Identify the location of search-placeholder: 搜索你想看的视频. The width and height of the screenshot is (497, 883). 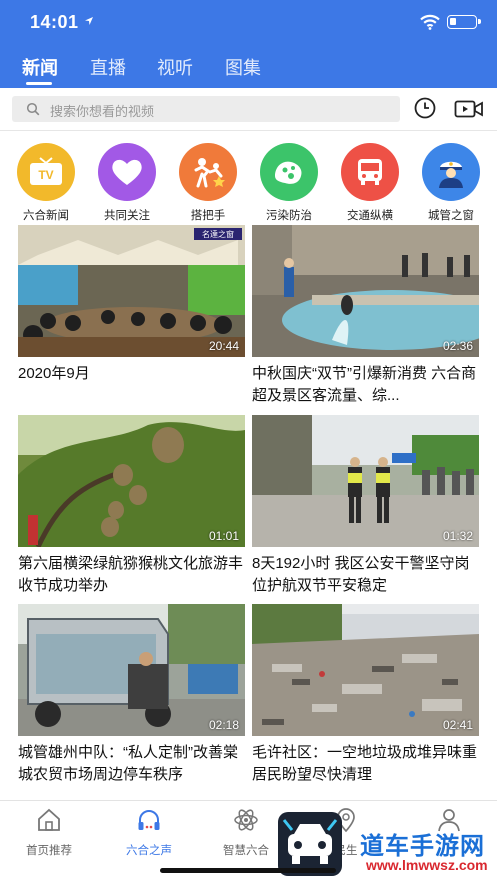
(102, 111).